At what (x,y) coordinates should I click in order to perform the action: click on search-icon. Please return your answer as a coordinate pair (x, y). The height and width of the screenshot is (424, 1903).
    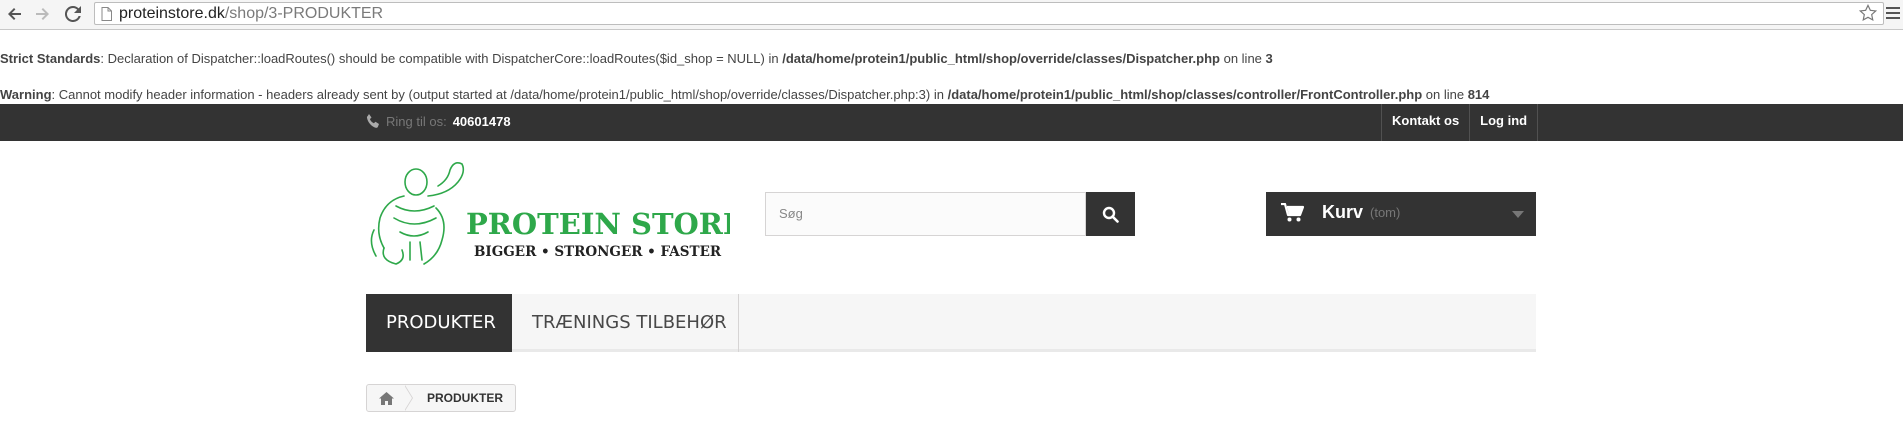
    Looking at the image, I should click on (1110, 214).